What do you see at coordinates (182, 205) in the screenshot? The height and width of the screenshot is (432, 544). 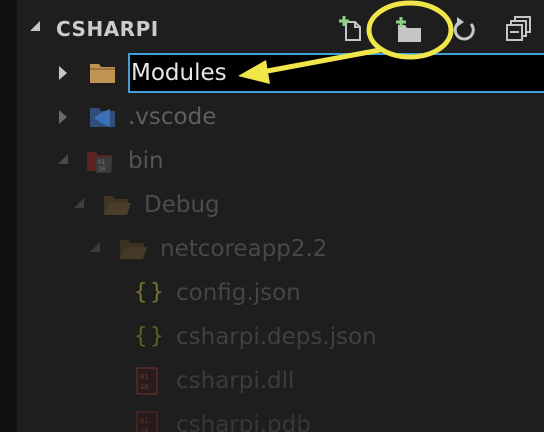 I see `tree-item-label: Debug` at bounding box center [182, 205].